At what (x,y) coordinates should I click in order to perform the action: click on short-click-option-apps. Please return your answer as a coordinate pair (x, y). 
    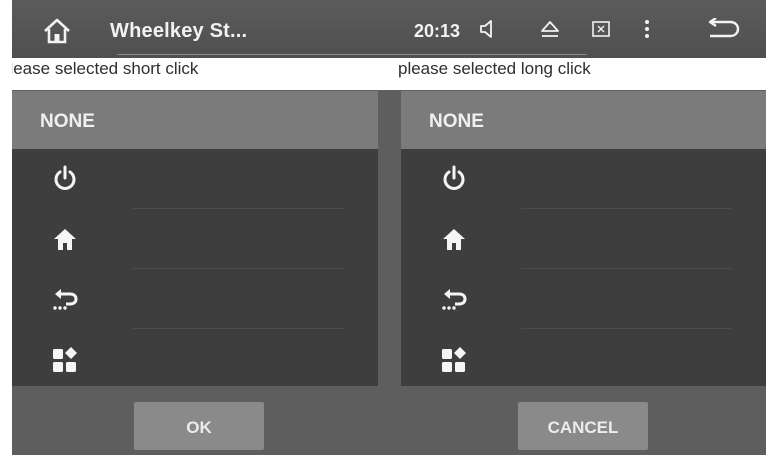
    Looking at the image, I should click on (195, 357).